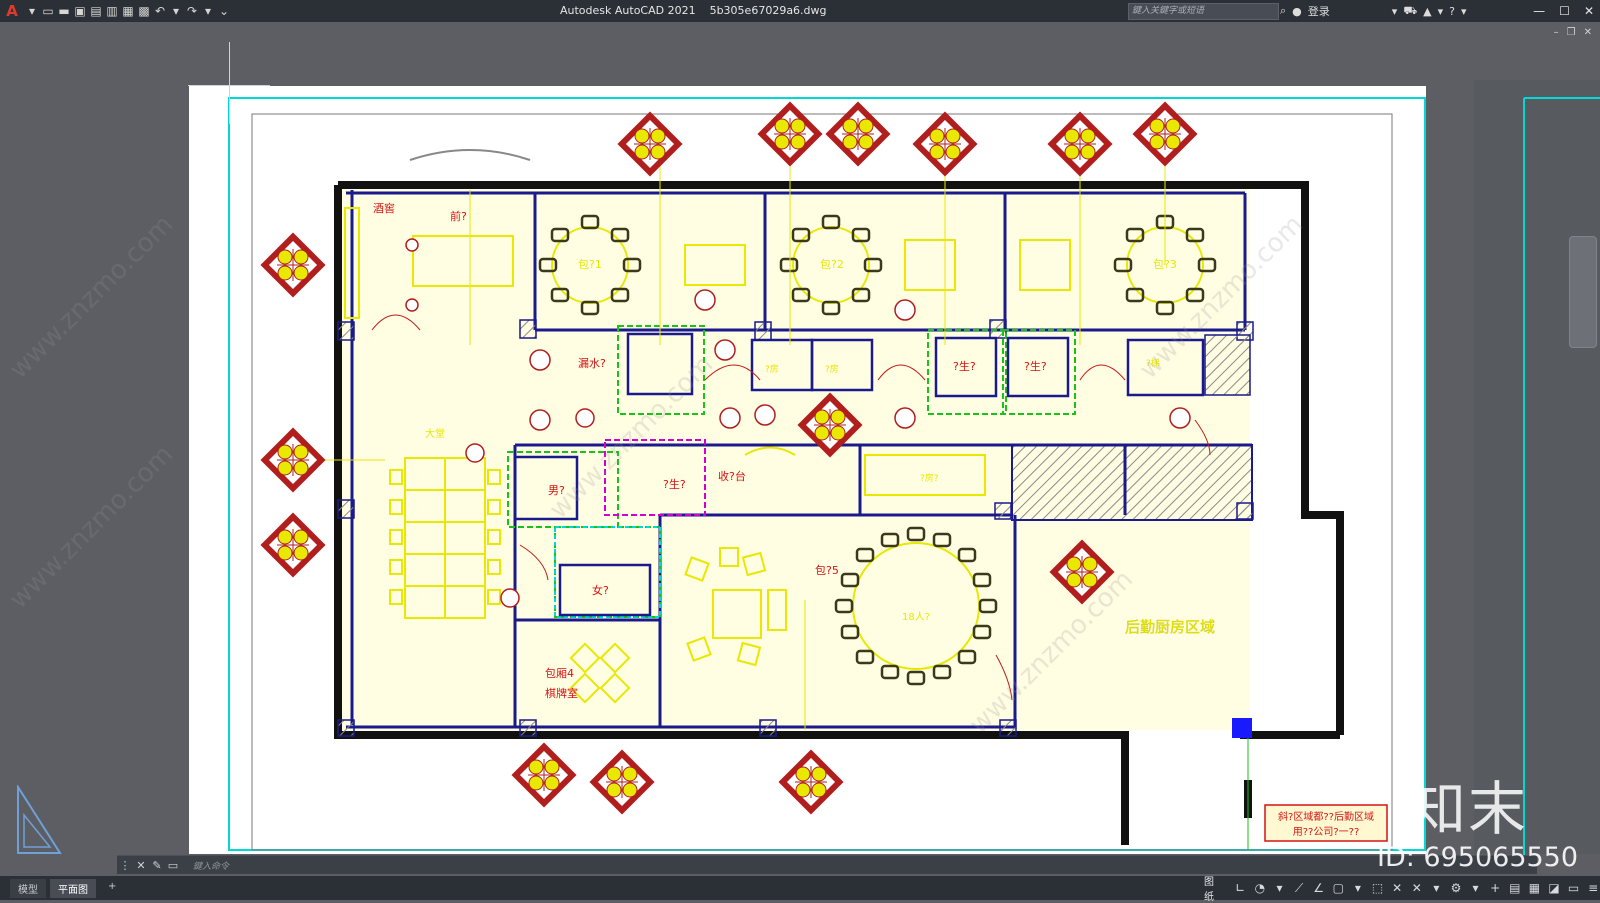  What do you see at coordinates (211, 865) in the screenshot?
I see `command-input: 鍵入命令` at bounding box center [211, 865].